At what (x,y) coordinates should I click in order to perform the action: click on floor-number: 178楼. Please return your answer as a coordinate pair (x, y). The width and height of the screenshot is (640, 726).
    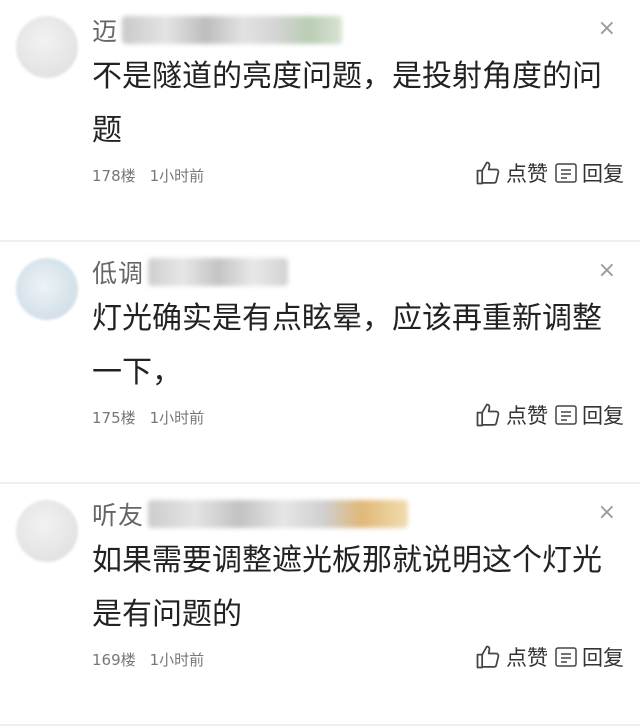
    Looking at the image, I should click on (114, 176).